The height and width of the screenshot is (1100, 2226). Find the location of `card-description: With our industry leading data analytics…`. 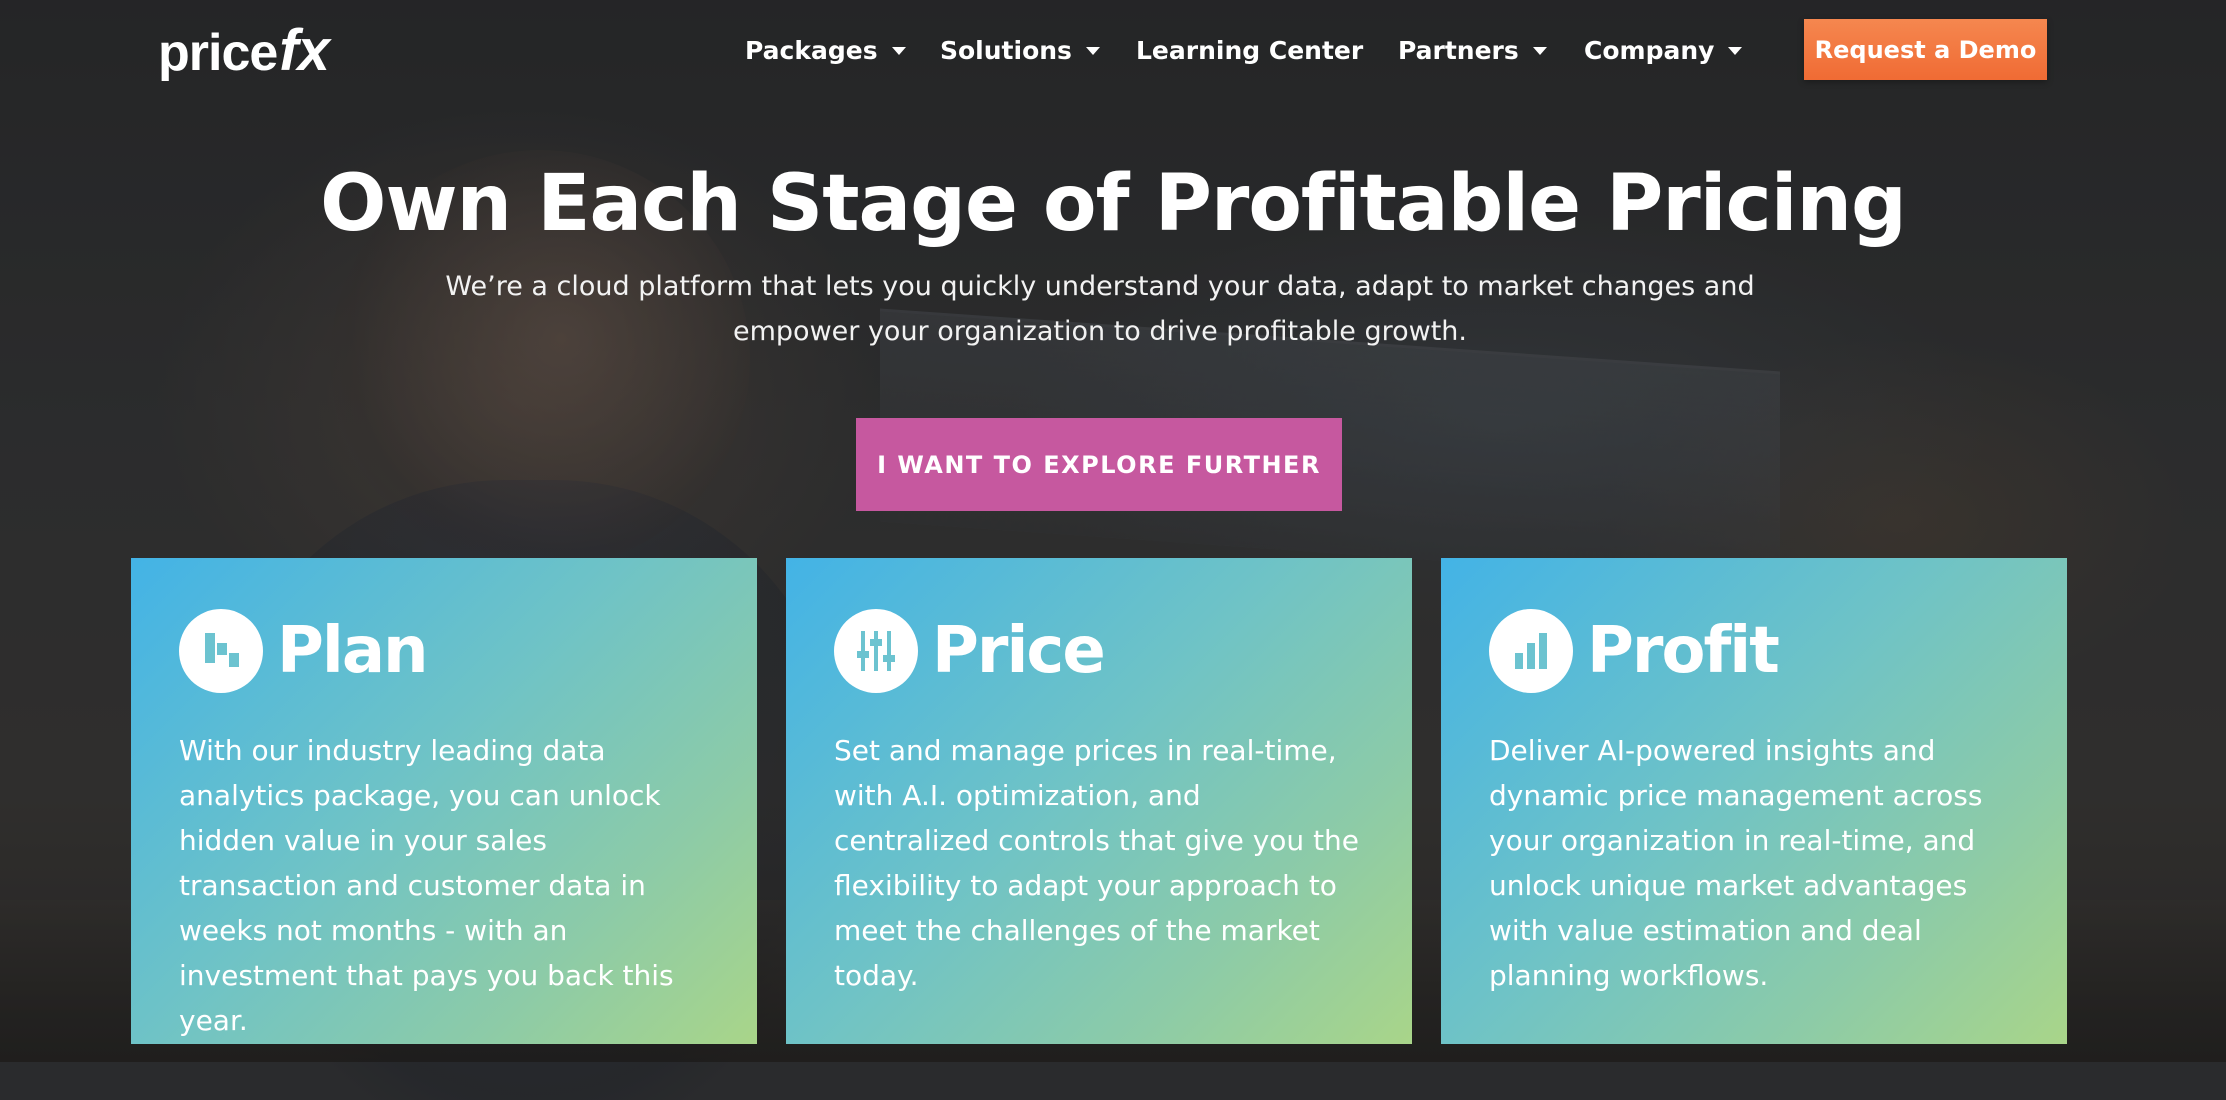

card-description: With our industry leading data analytics… is located at coordinates (426, 885).